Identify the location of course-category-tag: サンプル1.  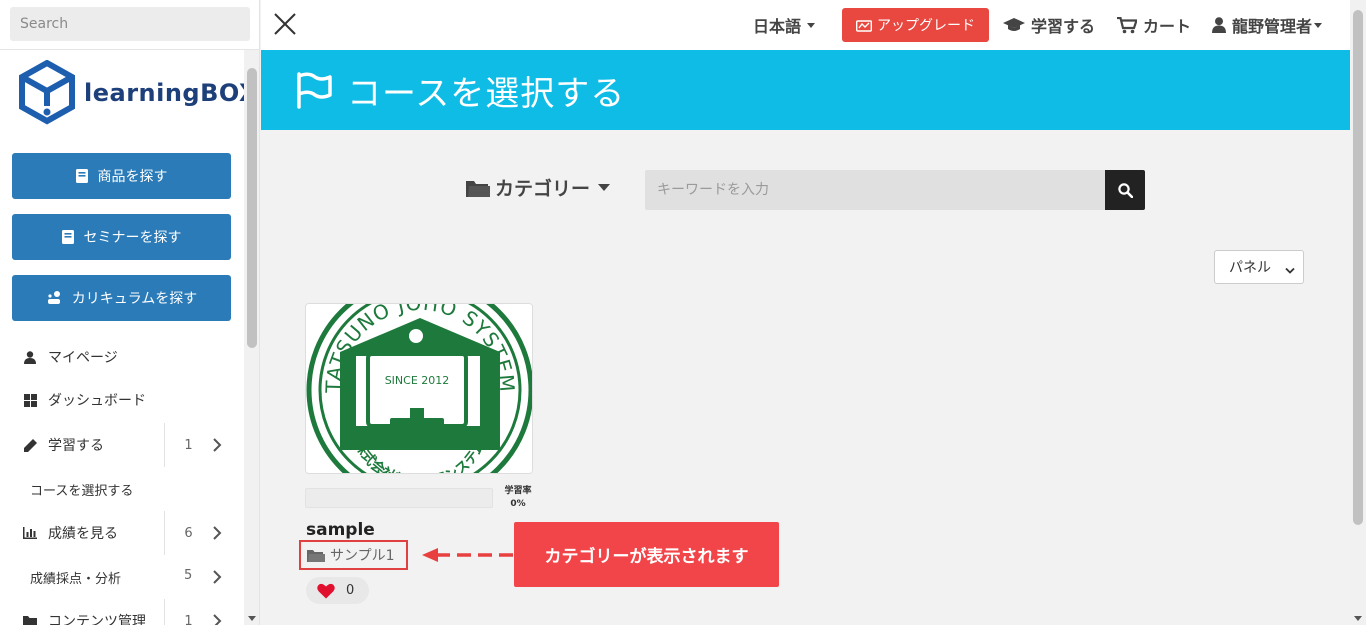
(353, 555).